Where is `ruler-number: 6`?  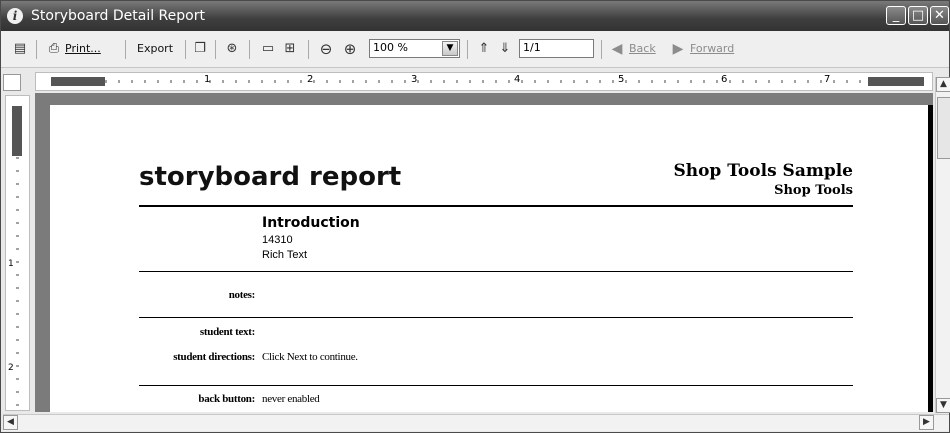
ruler-number: 6 is located at coordinates (724, 79).